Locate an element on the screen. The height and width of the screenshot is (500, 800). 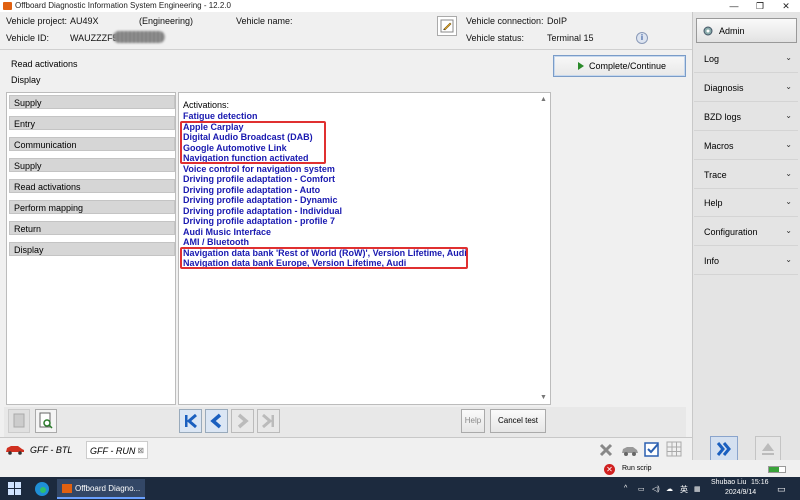
complete-continue-button: Complete/Continue is located at coordinates (619, 66).